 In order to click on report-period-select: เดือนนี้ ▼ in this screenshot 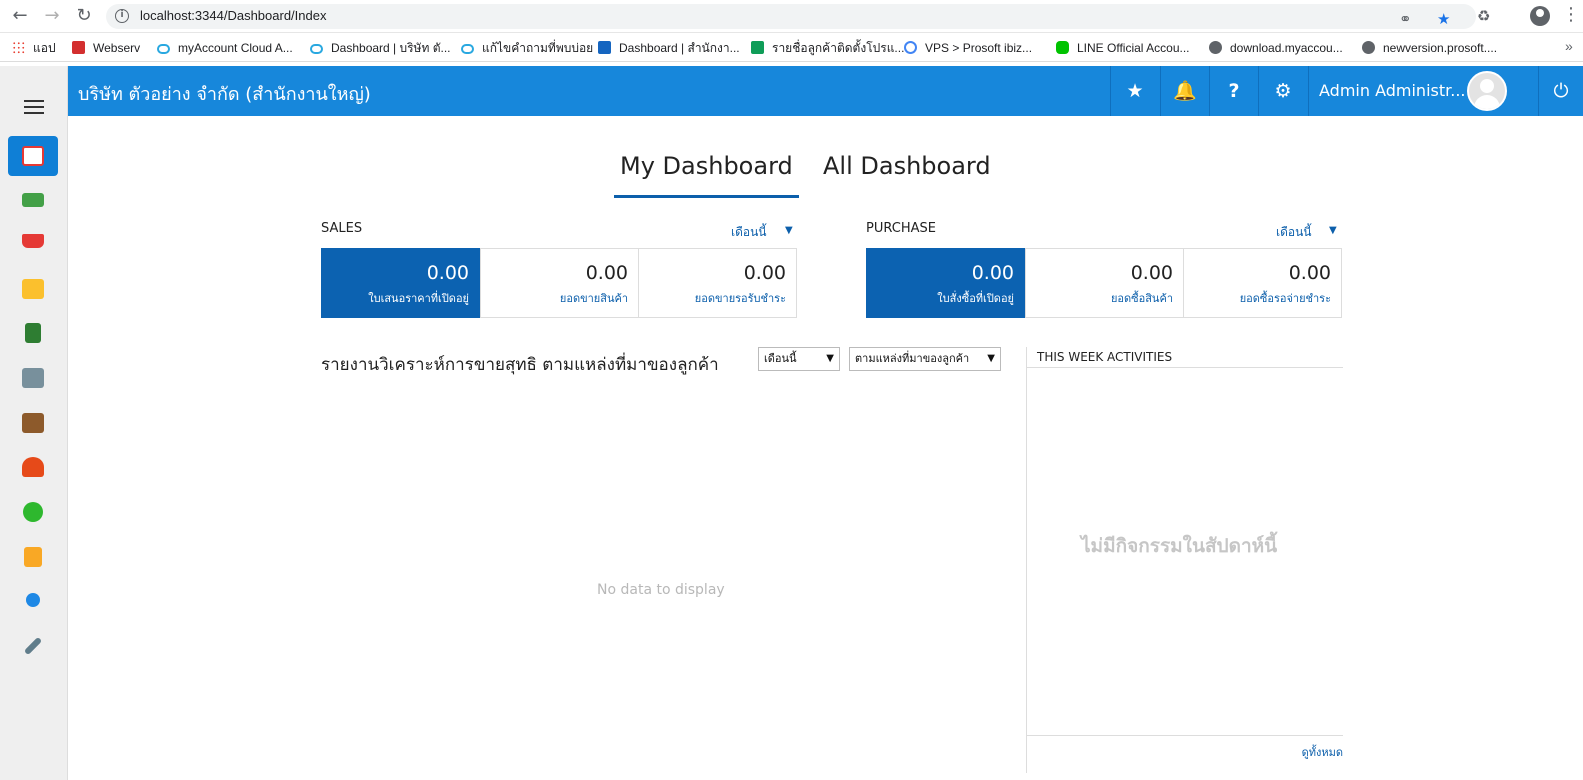, I will do `click(799, 359)`.